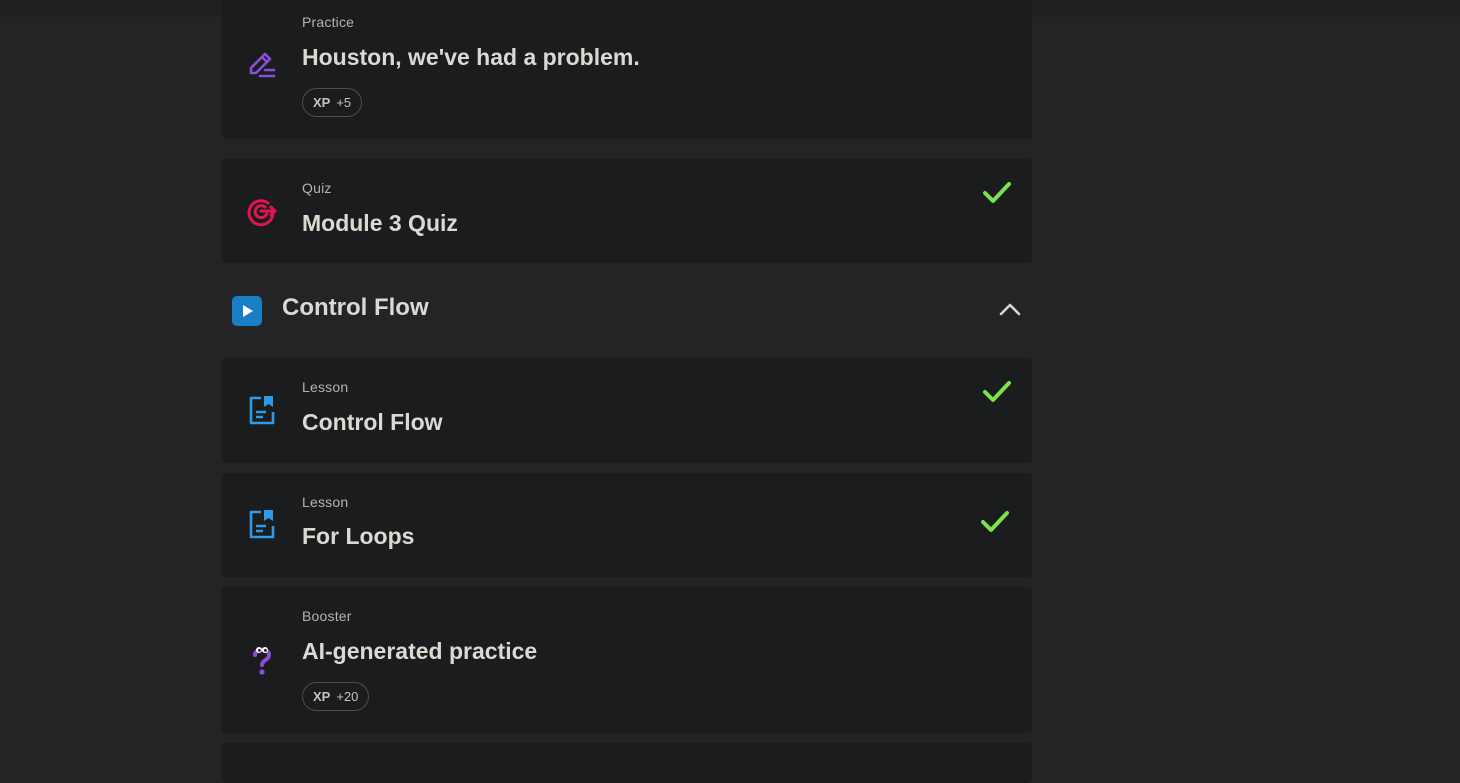  Describe the element at coordinates (327, 616) in the screenshot. I see `item-kind-label: Booster` at that location.